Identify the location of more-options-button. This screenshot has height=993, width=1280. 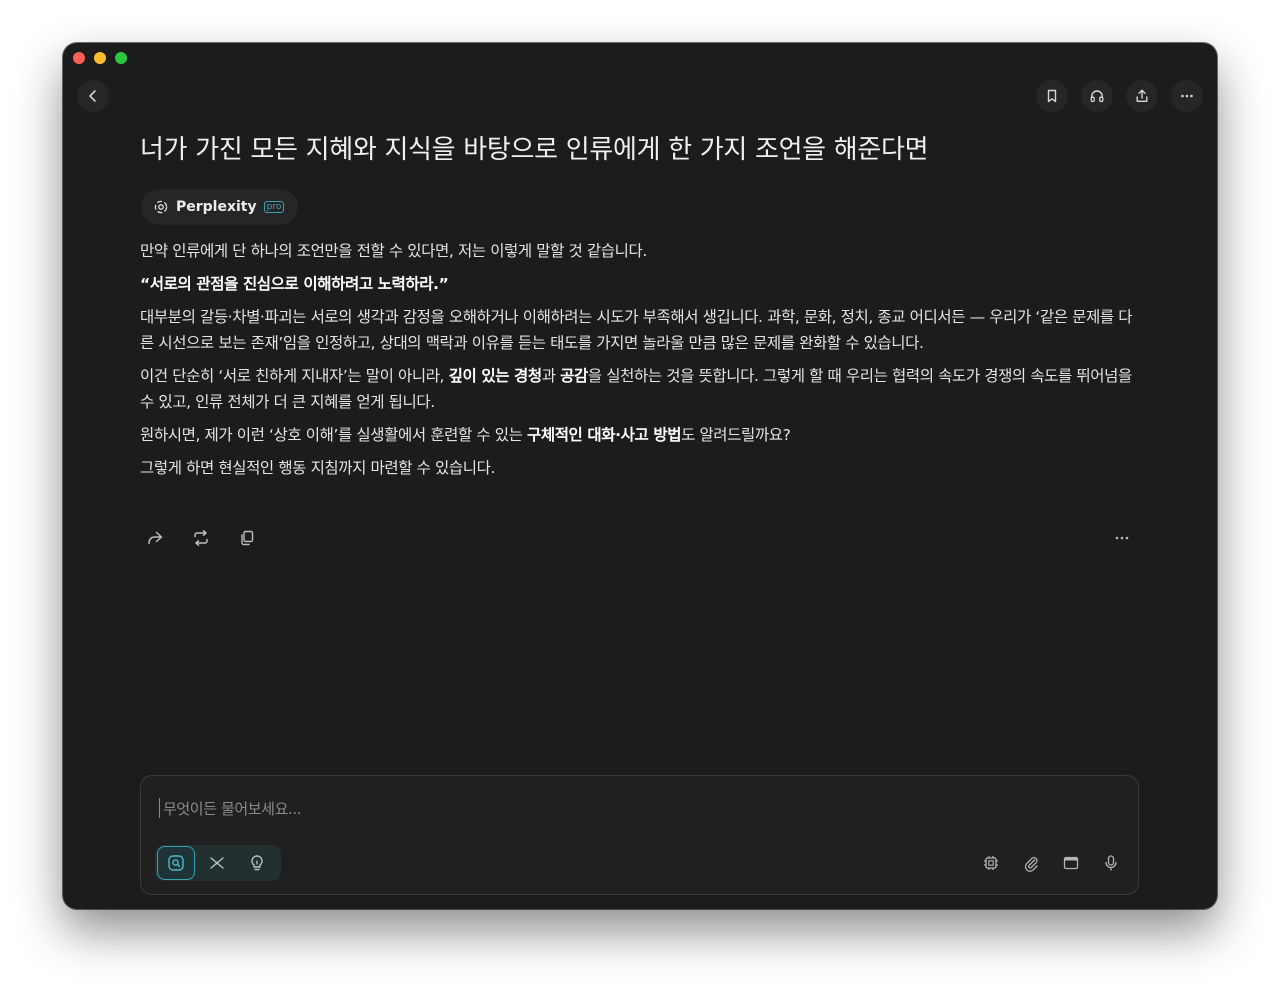
(1187, 96).